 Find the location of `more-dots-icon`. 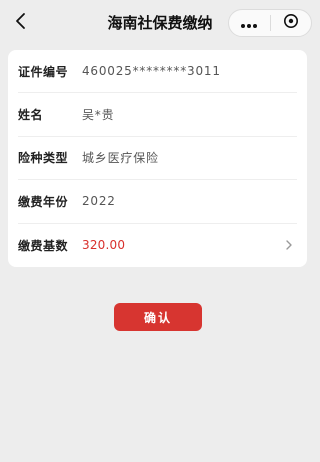

more-dots-icon is located at coordinates (249, 23).